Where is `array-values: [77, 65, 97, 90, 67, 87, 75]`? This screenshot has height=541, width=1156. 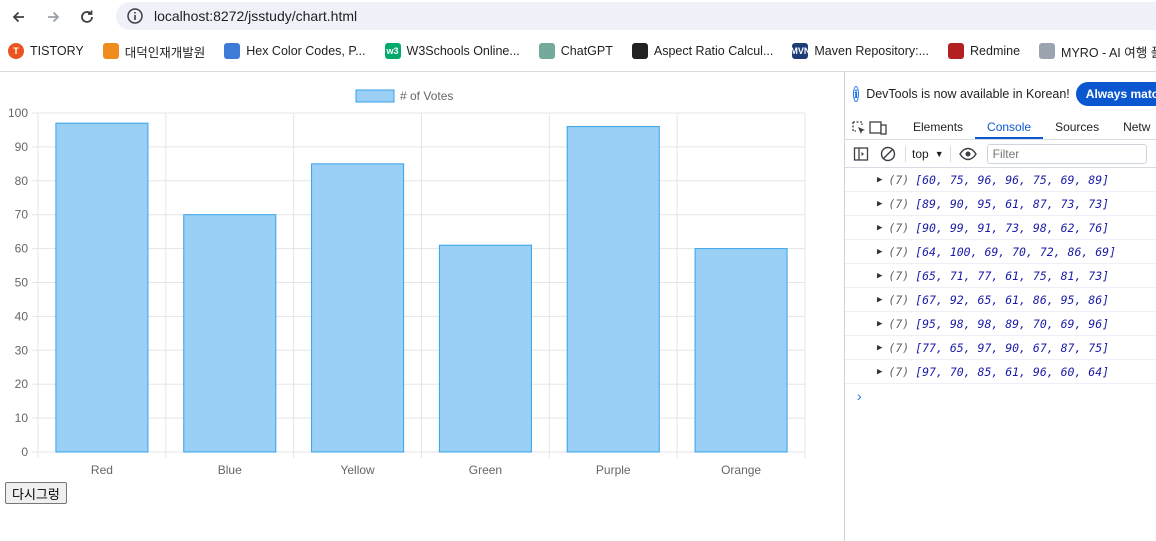 array-values: [77, 65, 97, 90, 67, 87, 75] is located at coordinates (1012, 347).